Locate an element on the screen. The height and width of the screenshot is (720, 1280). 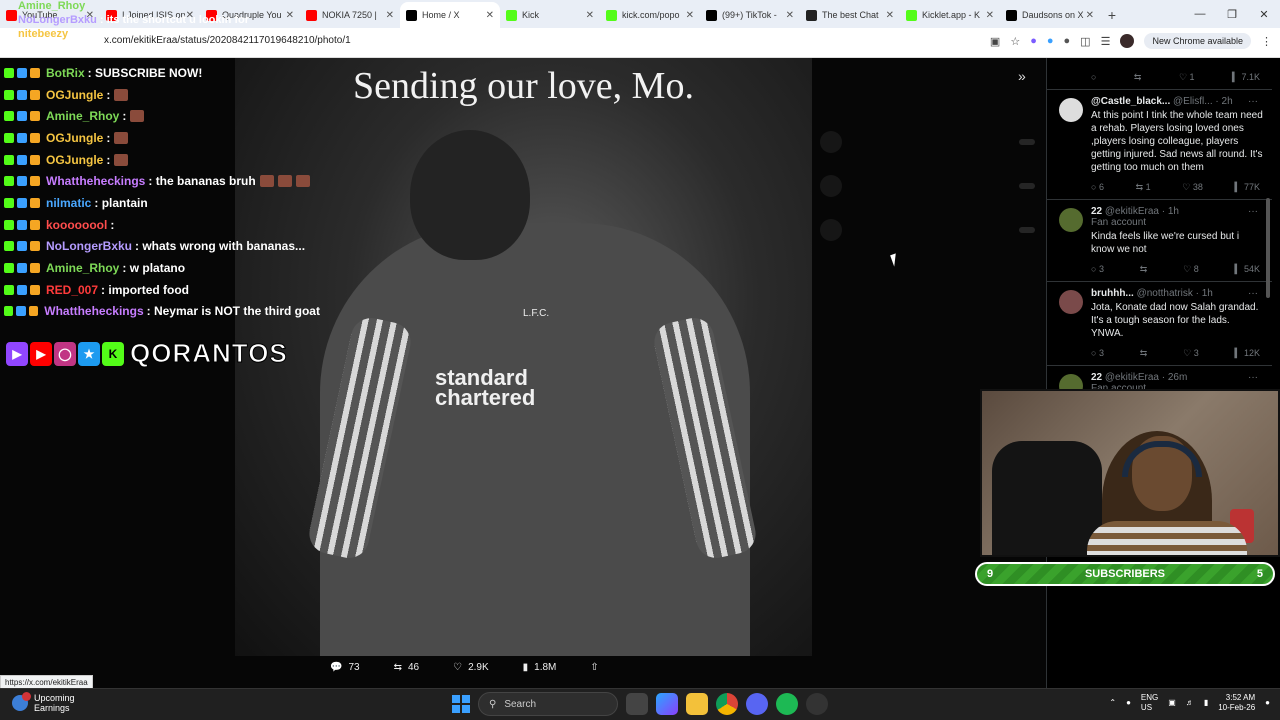
new-tab-button: + is located at coordinates (1112, 15).